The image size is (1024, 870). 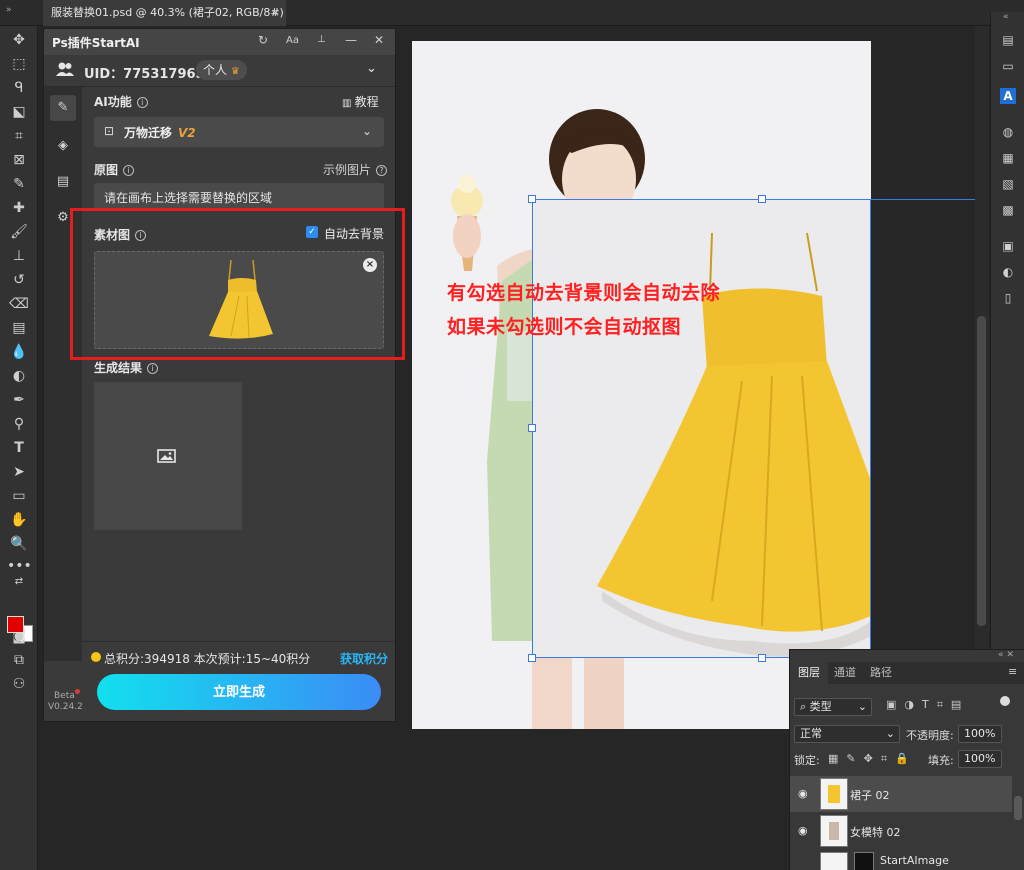 What do you see at coordinates (927, 705) in the screenshot?
I see `layer-filter-icons: ▣◑T⌗▤` at bounding box center [927, 705].